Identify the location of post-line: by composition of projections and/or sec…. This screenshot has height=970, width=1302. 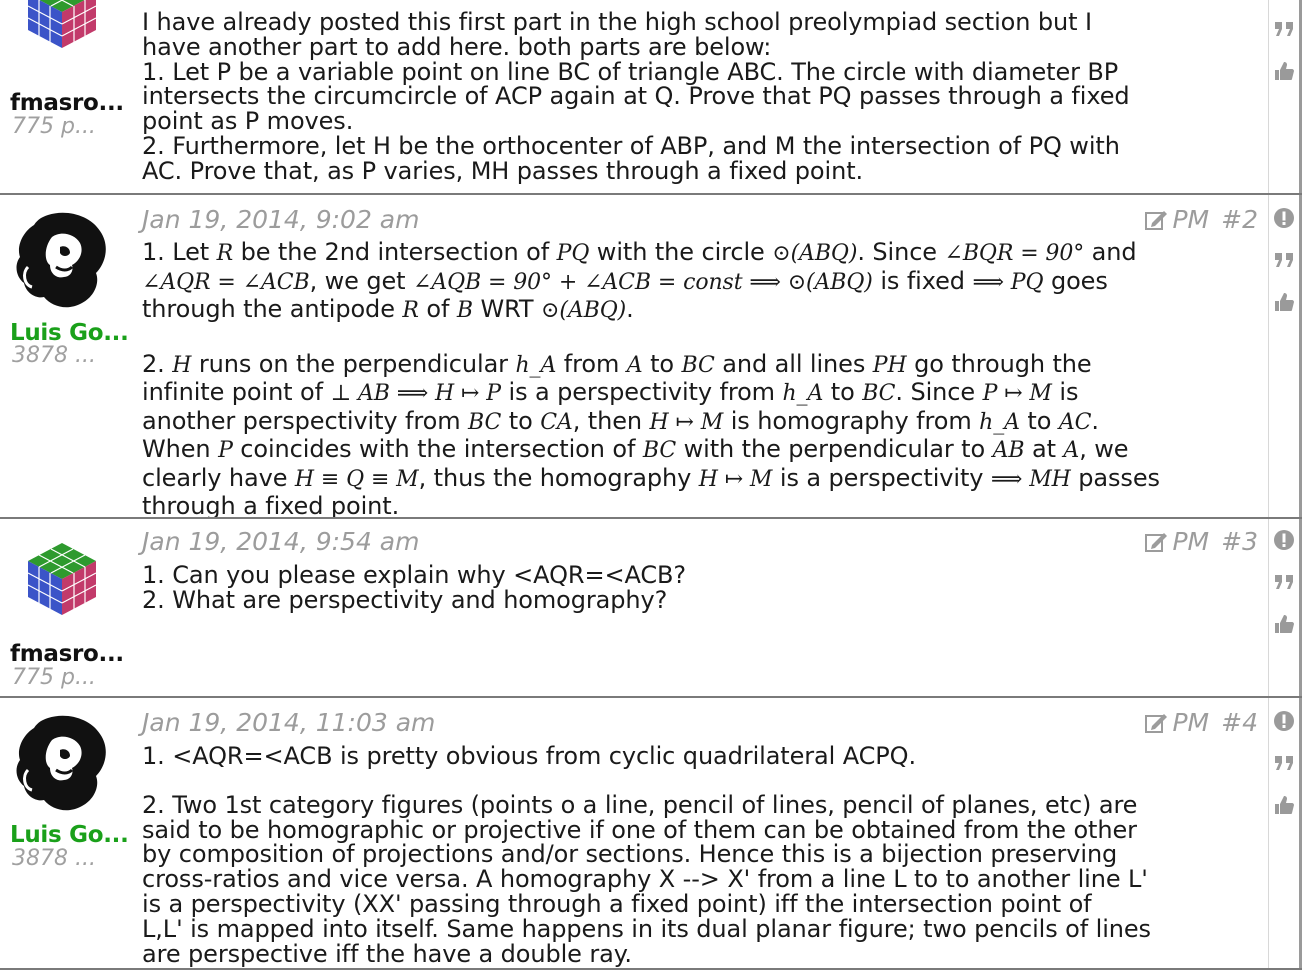
(630, 854).